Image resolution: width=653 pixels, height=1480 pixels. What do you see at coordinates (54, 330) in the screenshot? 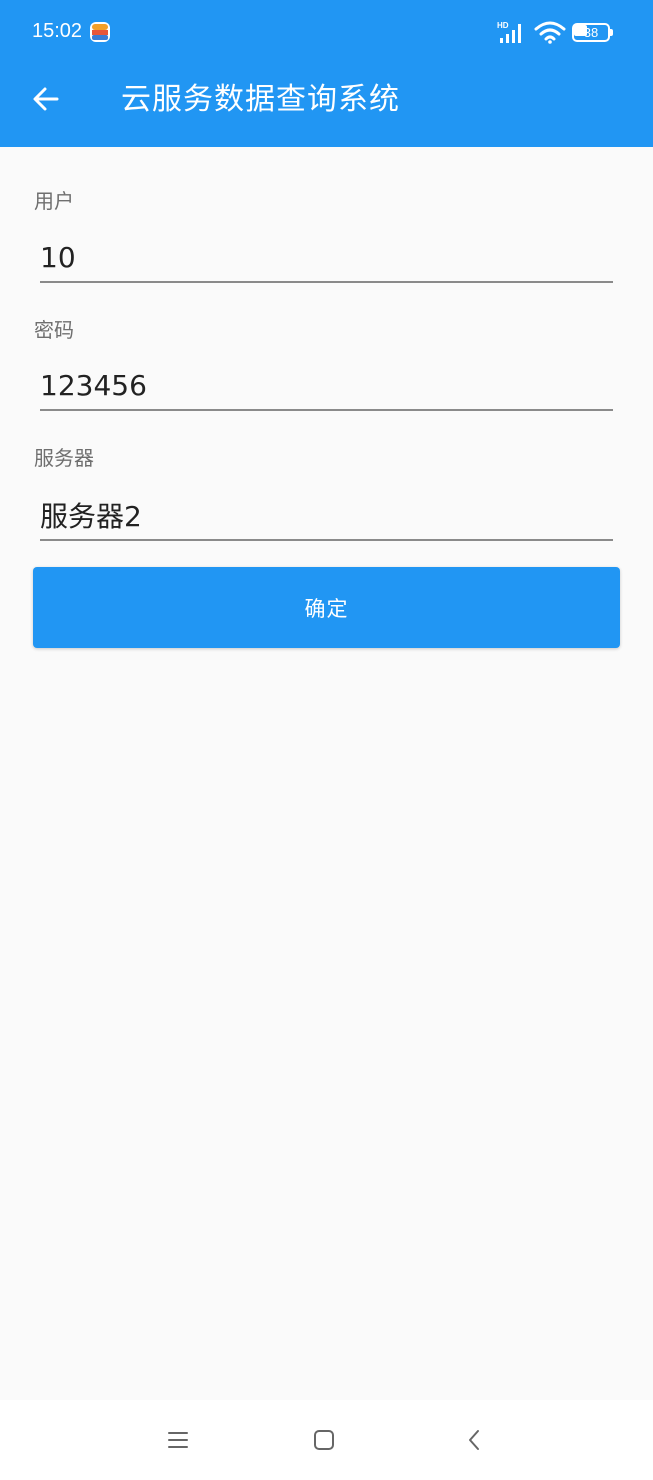
I see `password-label: 密码` at bounding box center [54, 330].